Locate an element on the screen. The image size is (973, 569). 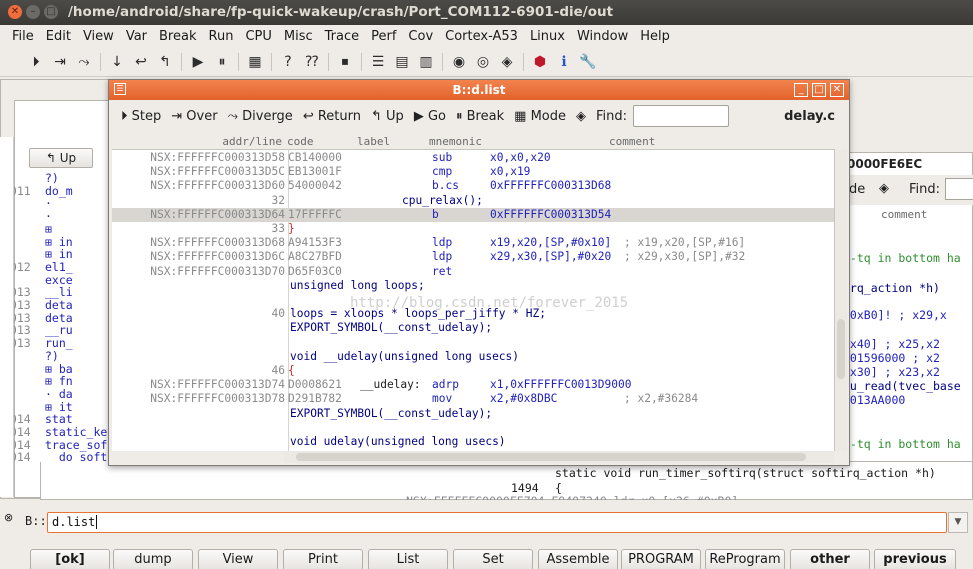
settings-wrench-icon: 🔧 is located at coordinates (588, 62).